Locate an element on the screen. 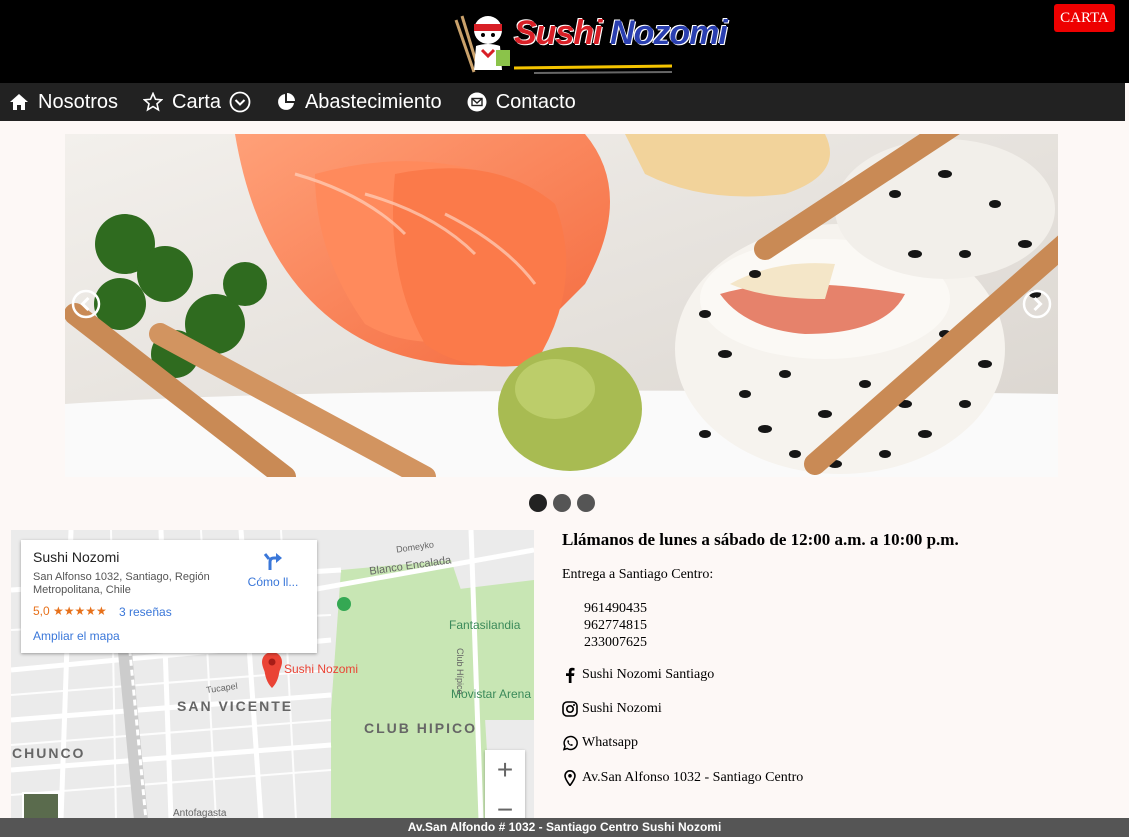 The image size is (1129, 837). logo-wordmark: Sushi Nozomi is located at coordinates (621, 33).